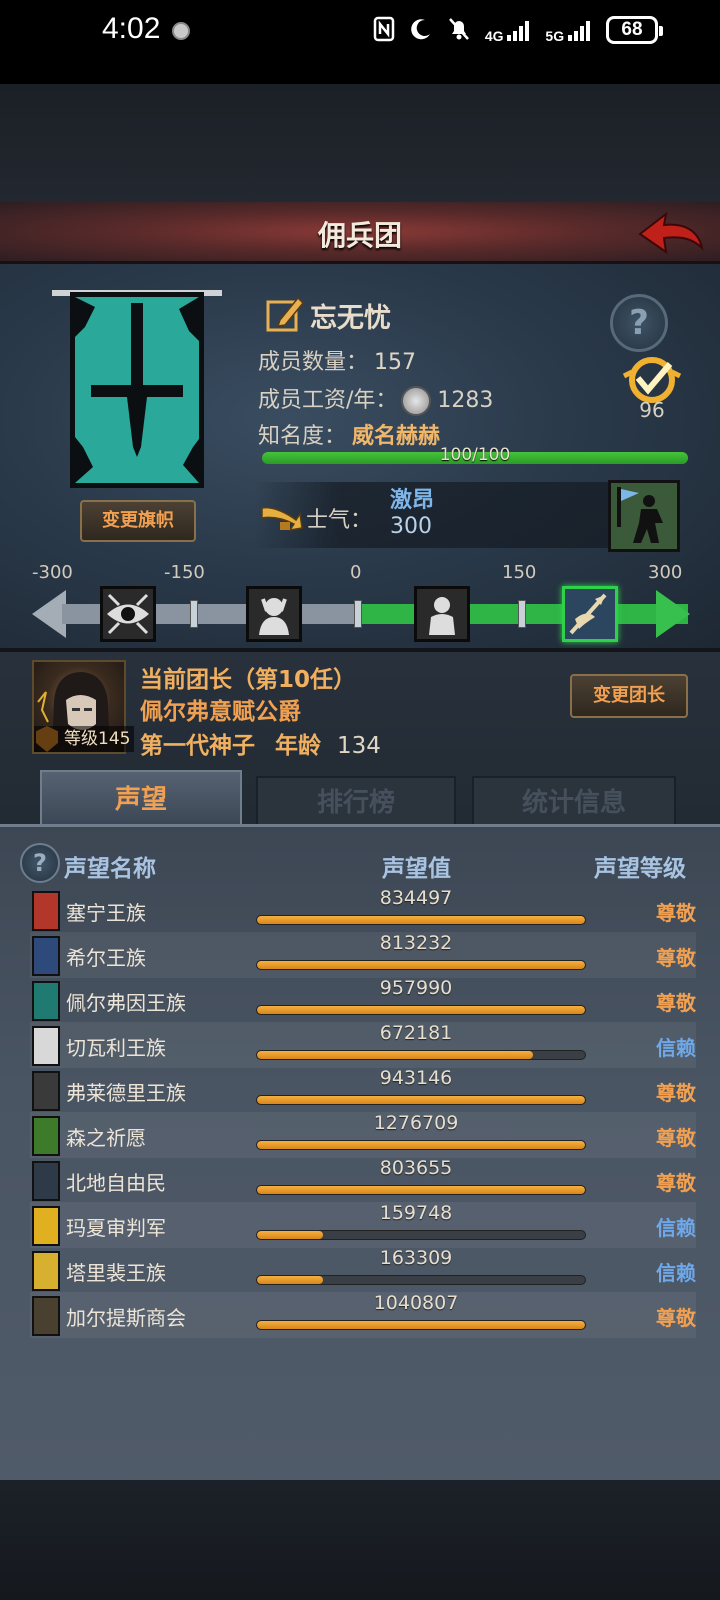  I want to click on morale-level-paranoid-icon, so click(128, 614).